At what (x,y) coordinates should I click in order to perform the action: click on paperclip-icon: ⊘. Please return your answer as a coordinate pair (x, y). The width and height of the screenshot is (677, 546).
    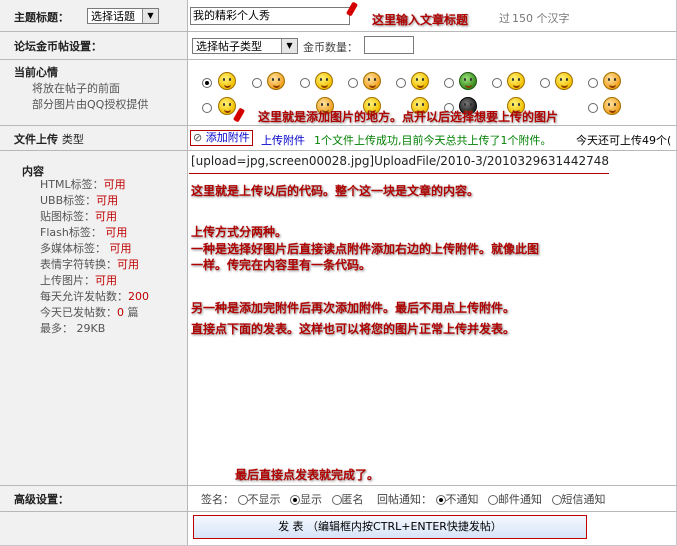
    Looking at the image, I should click on (198, 137).